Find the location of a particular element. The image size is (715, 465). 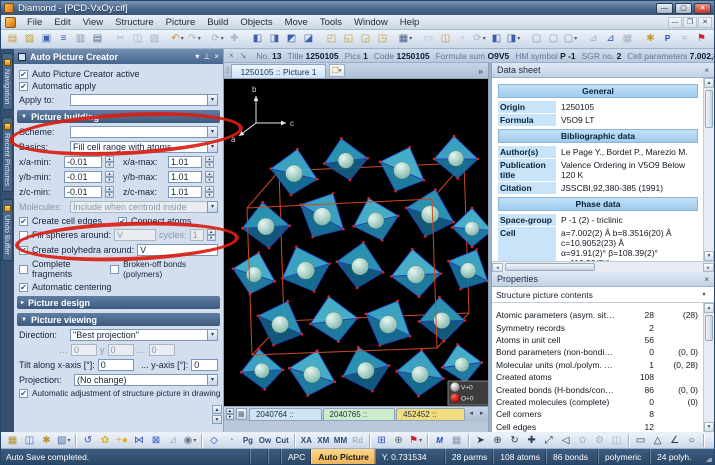

picture-icon: ▦ is located at coordinates (12, 440).